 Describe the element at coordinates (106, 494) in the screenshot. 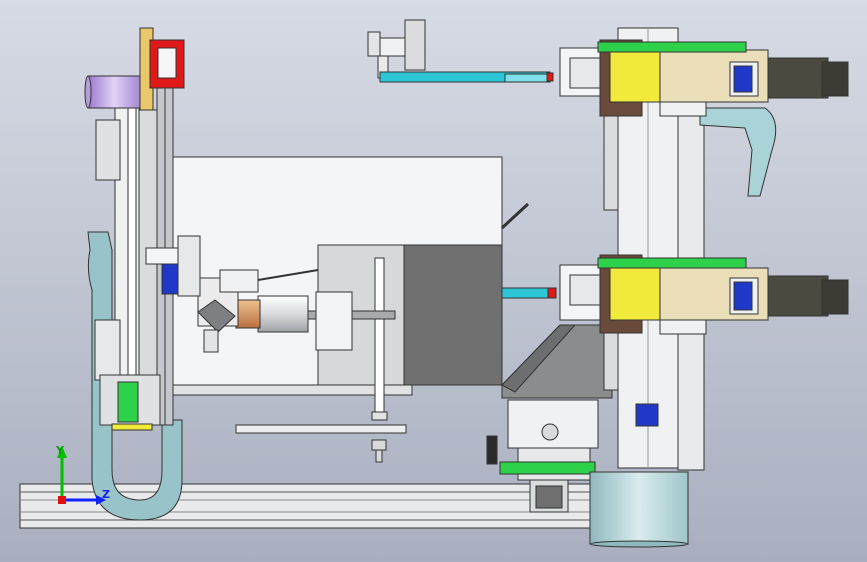

I see `axis-z-label: Z` at that location.